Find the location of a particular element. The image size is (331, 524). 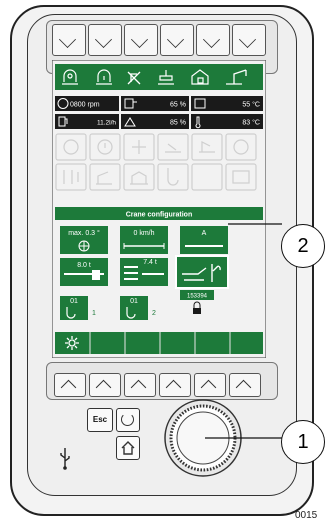

callout-2: 2 is located at coordinates (303, 246).